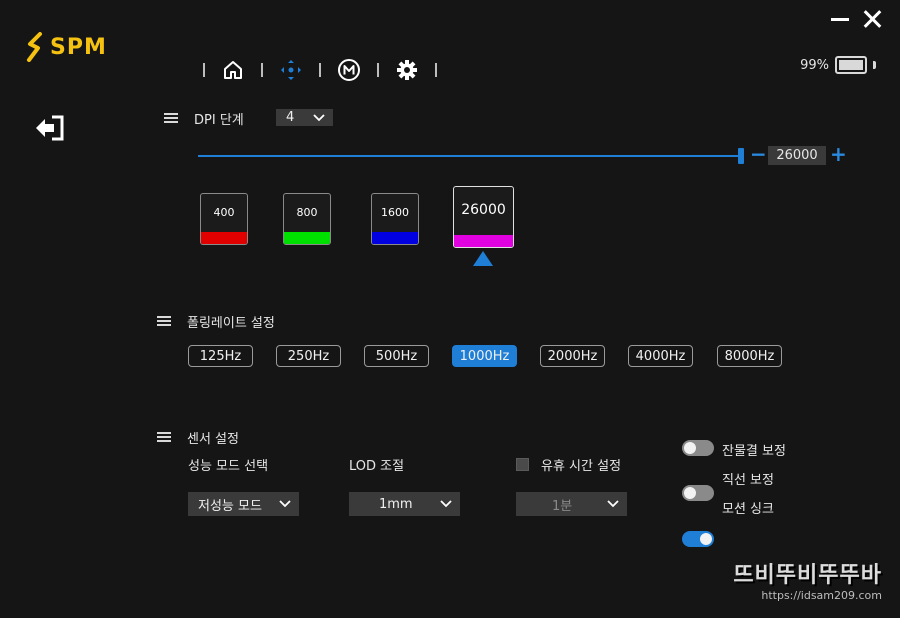  What do you see at coordinates (660, 356) in the screenshot?
I see `polling-rate-4000hz: 4000Hz` at bounding box center [660, 356].